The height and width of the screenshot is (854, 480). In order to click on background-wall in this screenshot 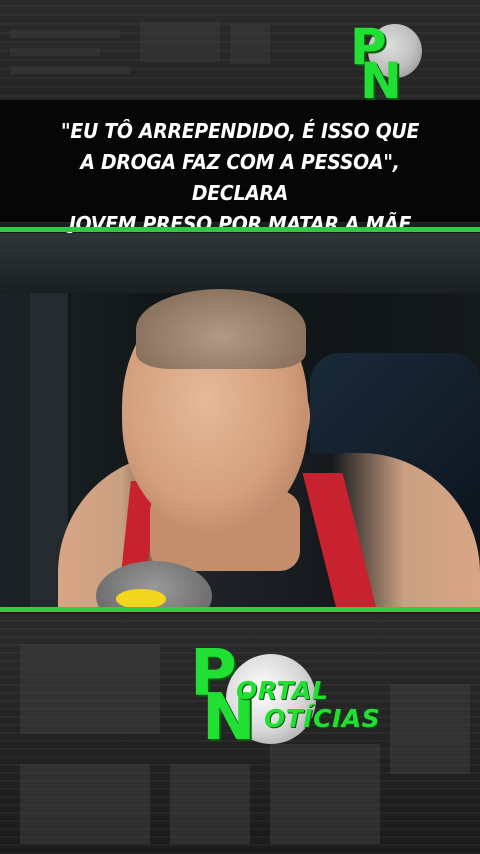, I will do `click(240, 263)`.